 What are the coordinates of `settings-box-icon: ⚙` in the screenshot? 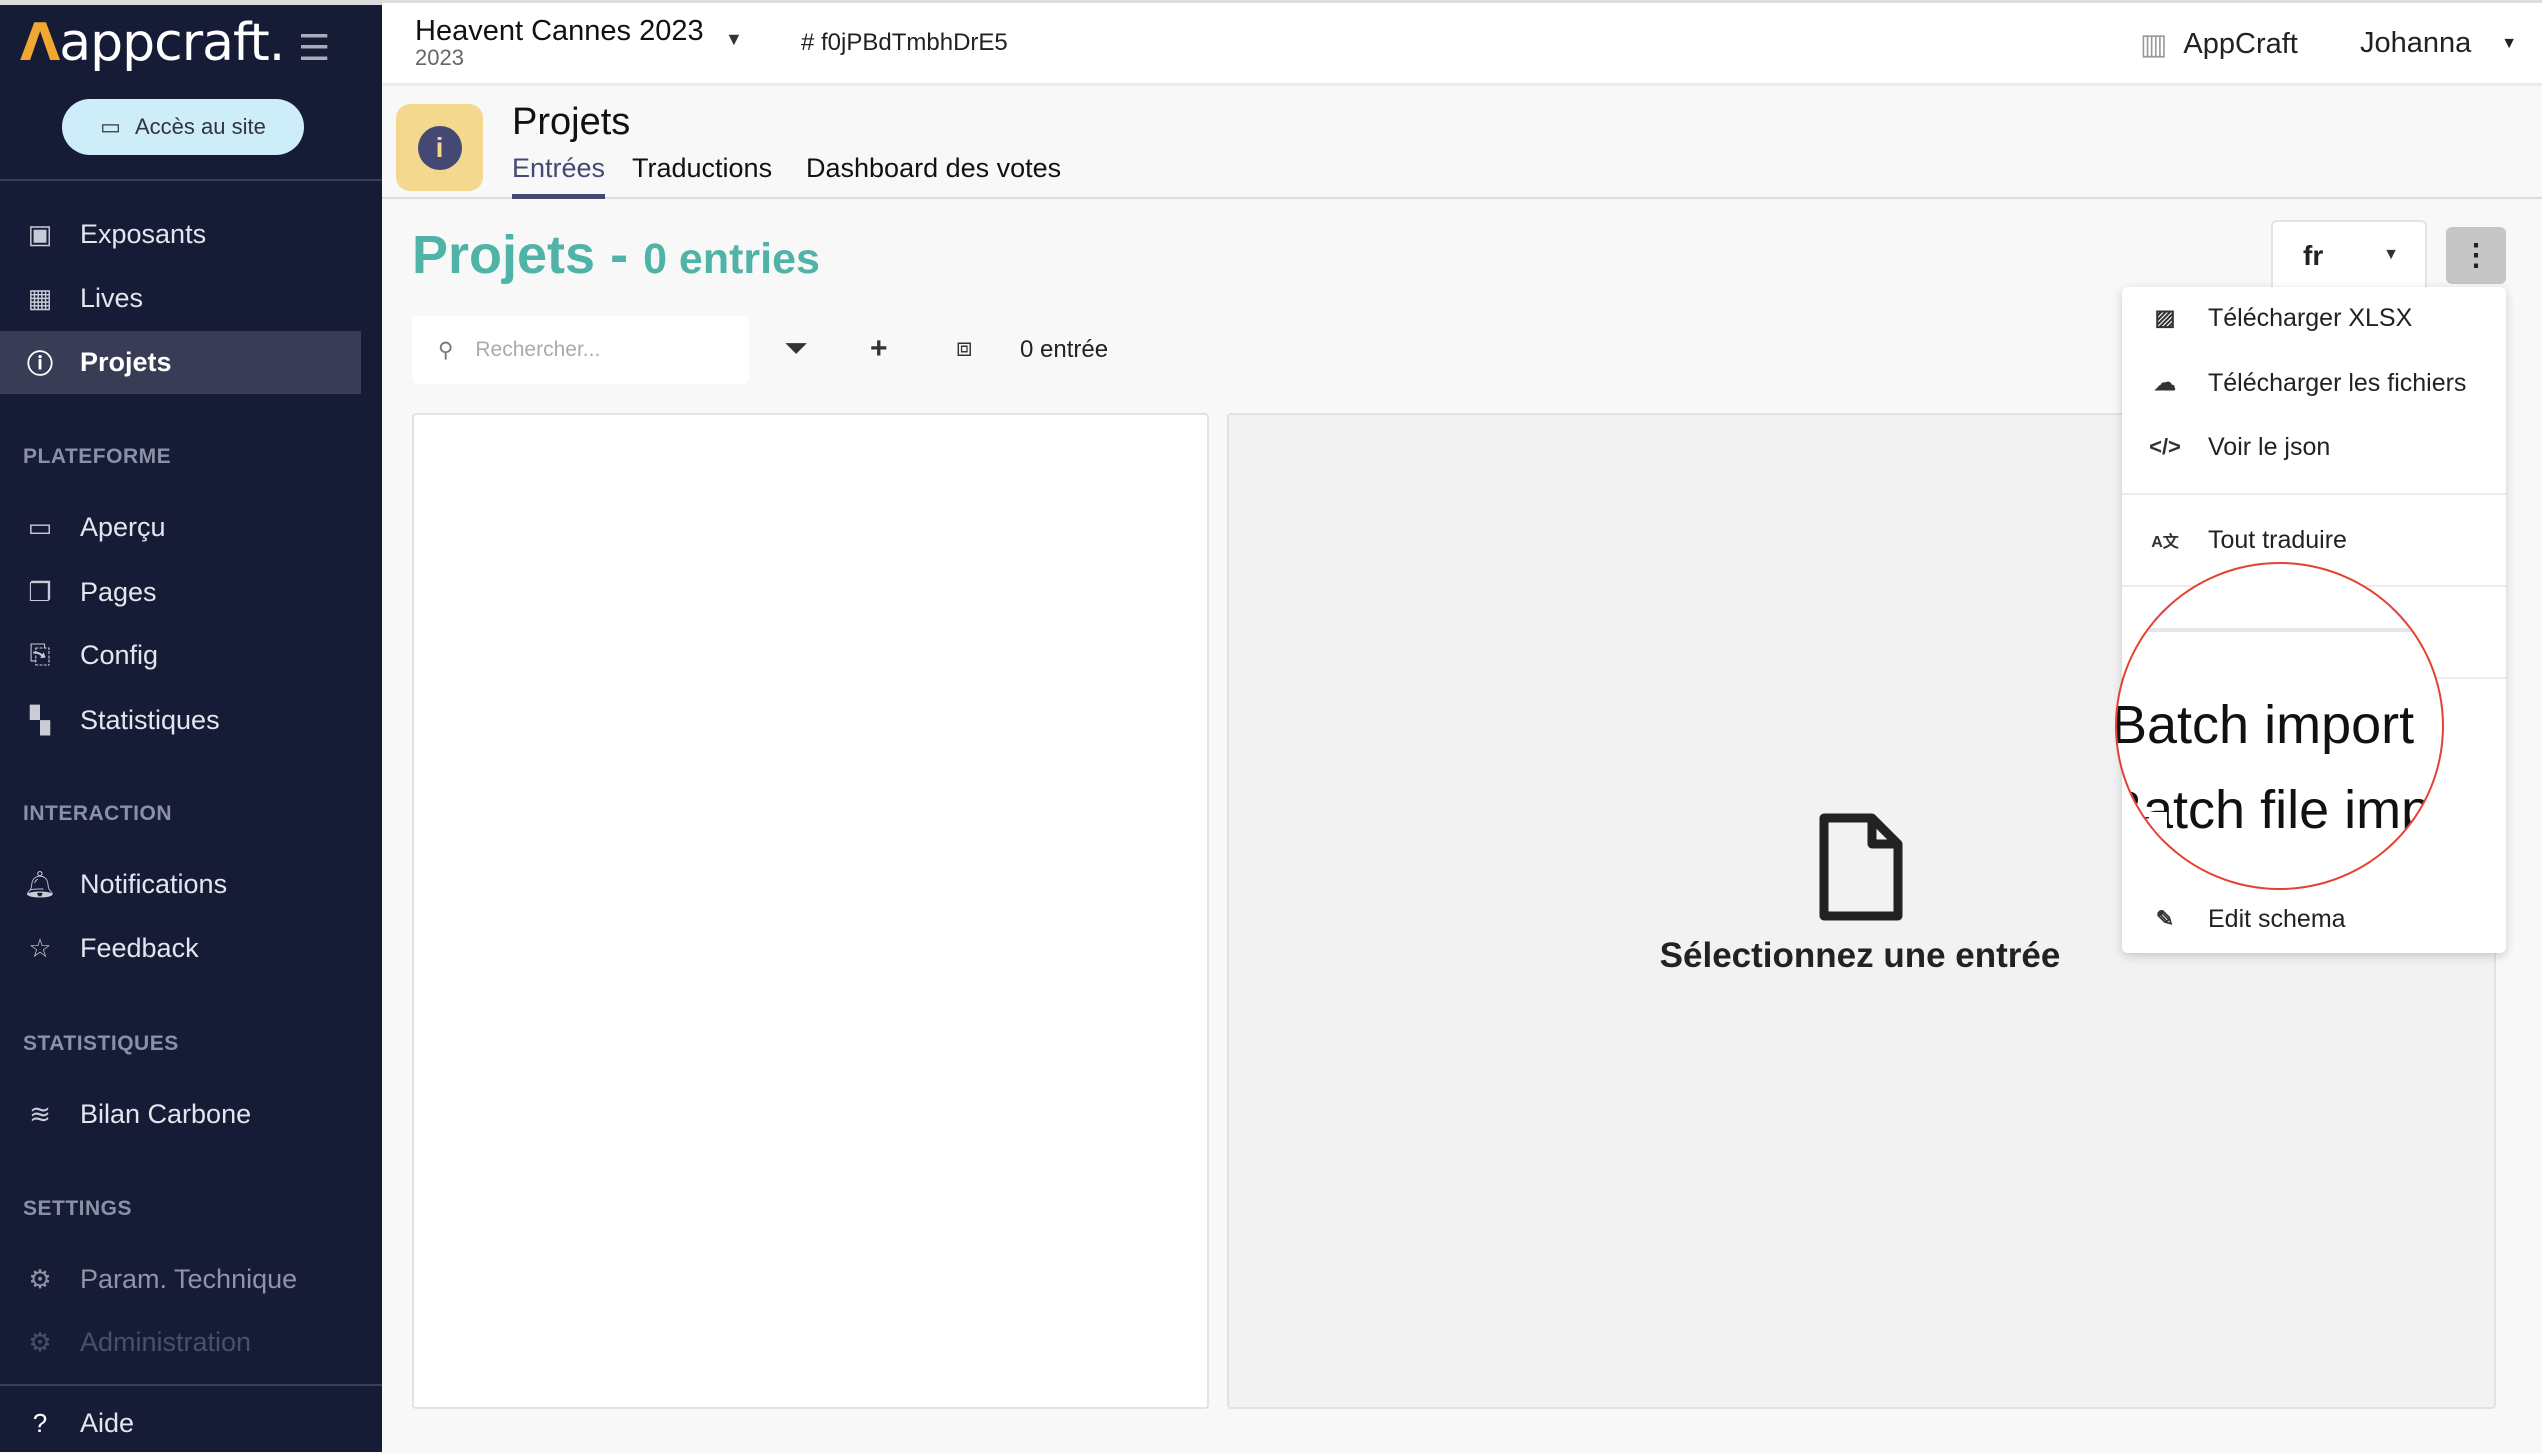 It's located at (40, 1278).